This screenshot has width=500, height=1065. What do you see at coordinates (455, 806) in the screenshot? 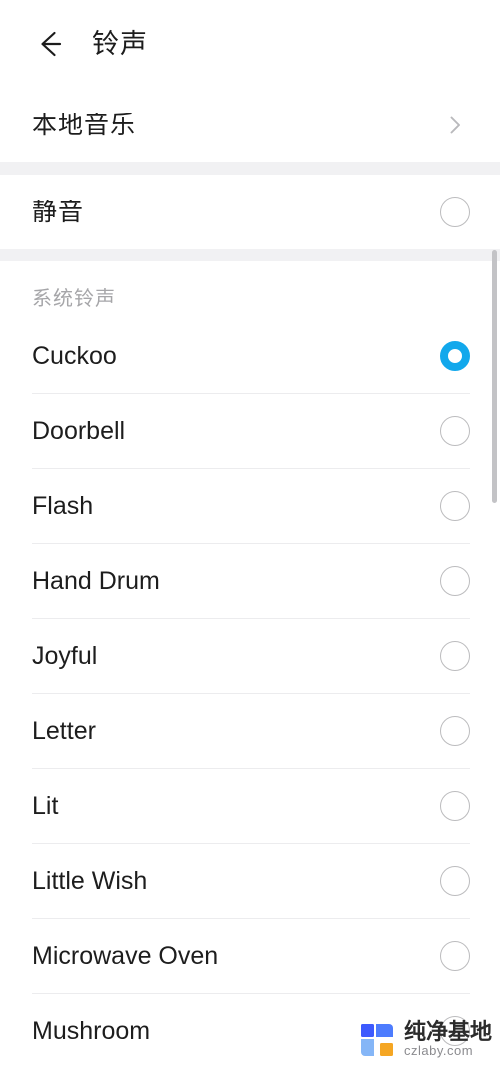
I see `radio-lit` at bounding box center [455, 806].